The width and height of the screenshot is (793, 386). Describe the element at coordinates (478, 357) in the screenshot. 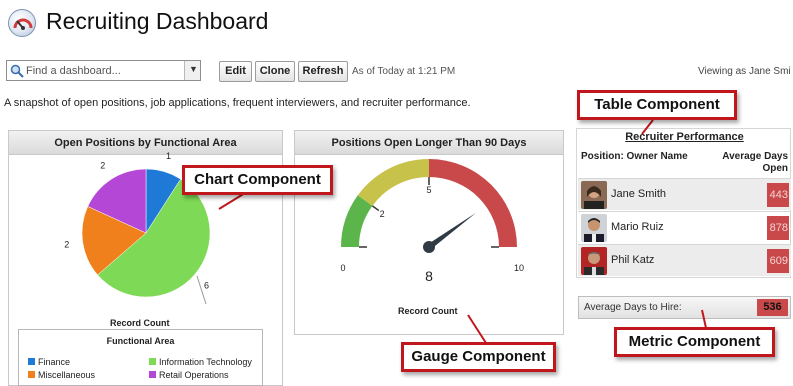

I see `gauge-component-callout: Gauge Component` at that location.